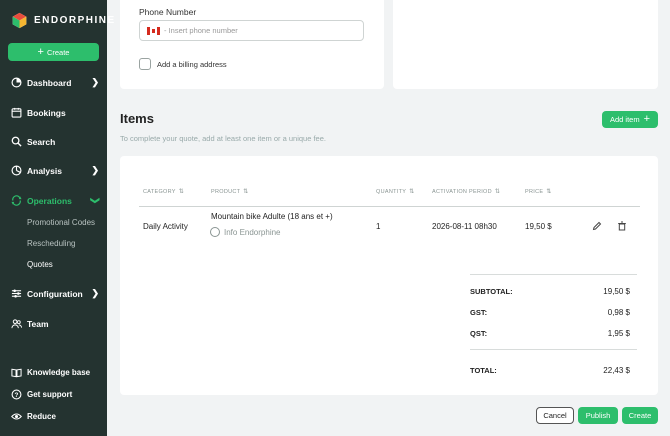  Describe the element at coordinates (16, 82) in the screenshot. I see `dashboard-icon` at that location.